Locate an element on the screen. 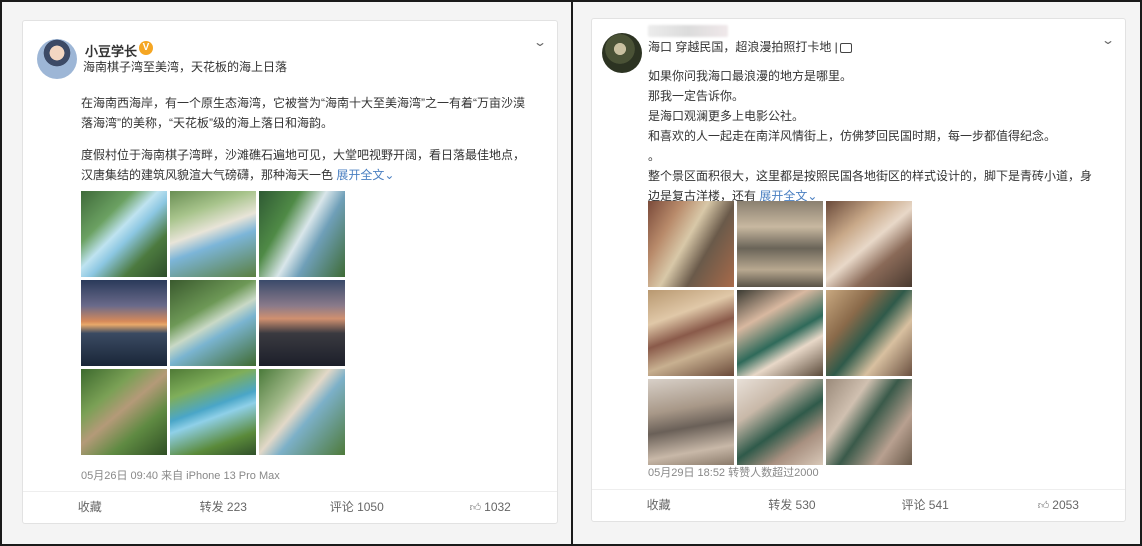  post-title: 海南棋子湾至美湾，天花板的海上日落 is located at coordinates (185, 67).